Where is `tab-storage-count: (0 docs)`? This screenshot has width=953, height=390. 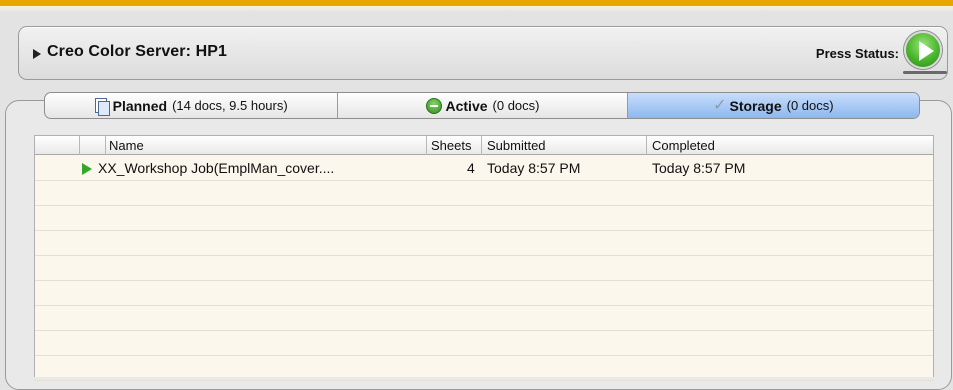 tab-storage-count: (0 docs) is located at coordinates (810, 105).